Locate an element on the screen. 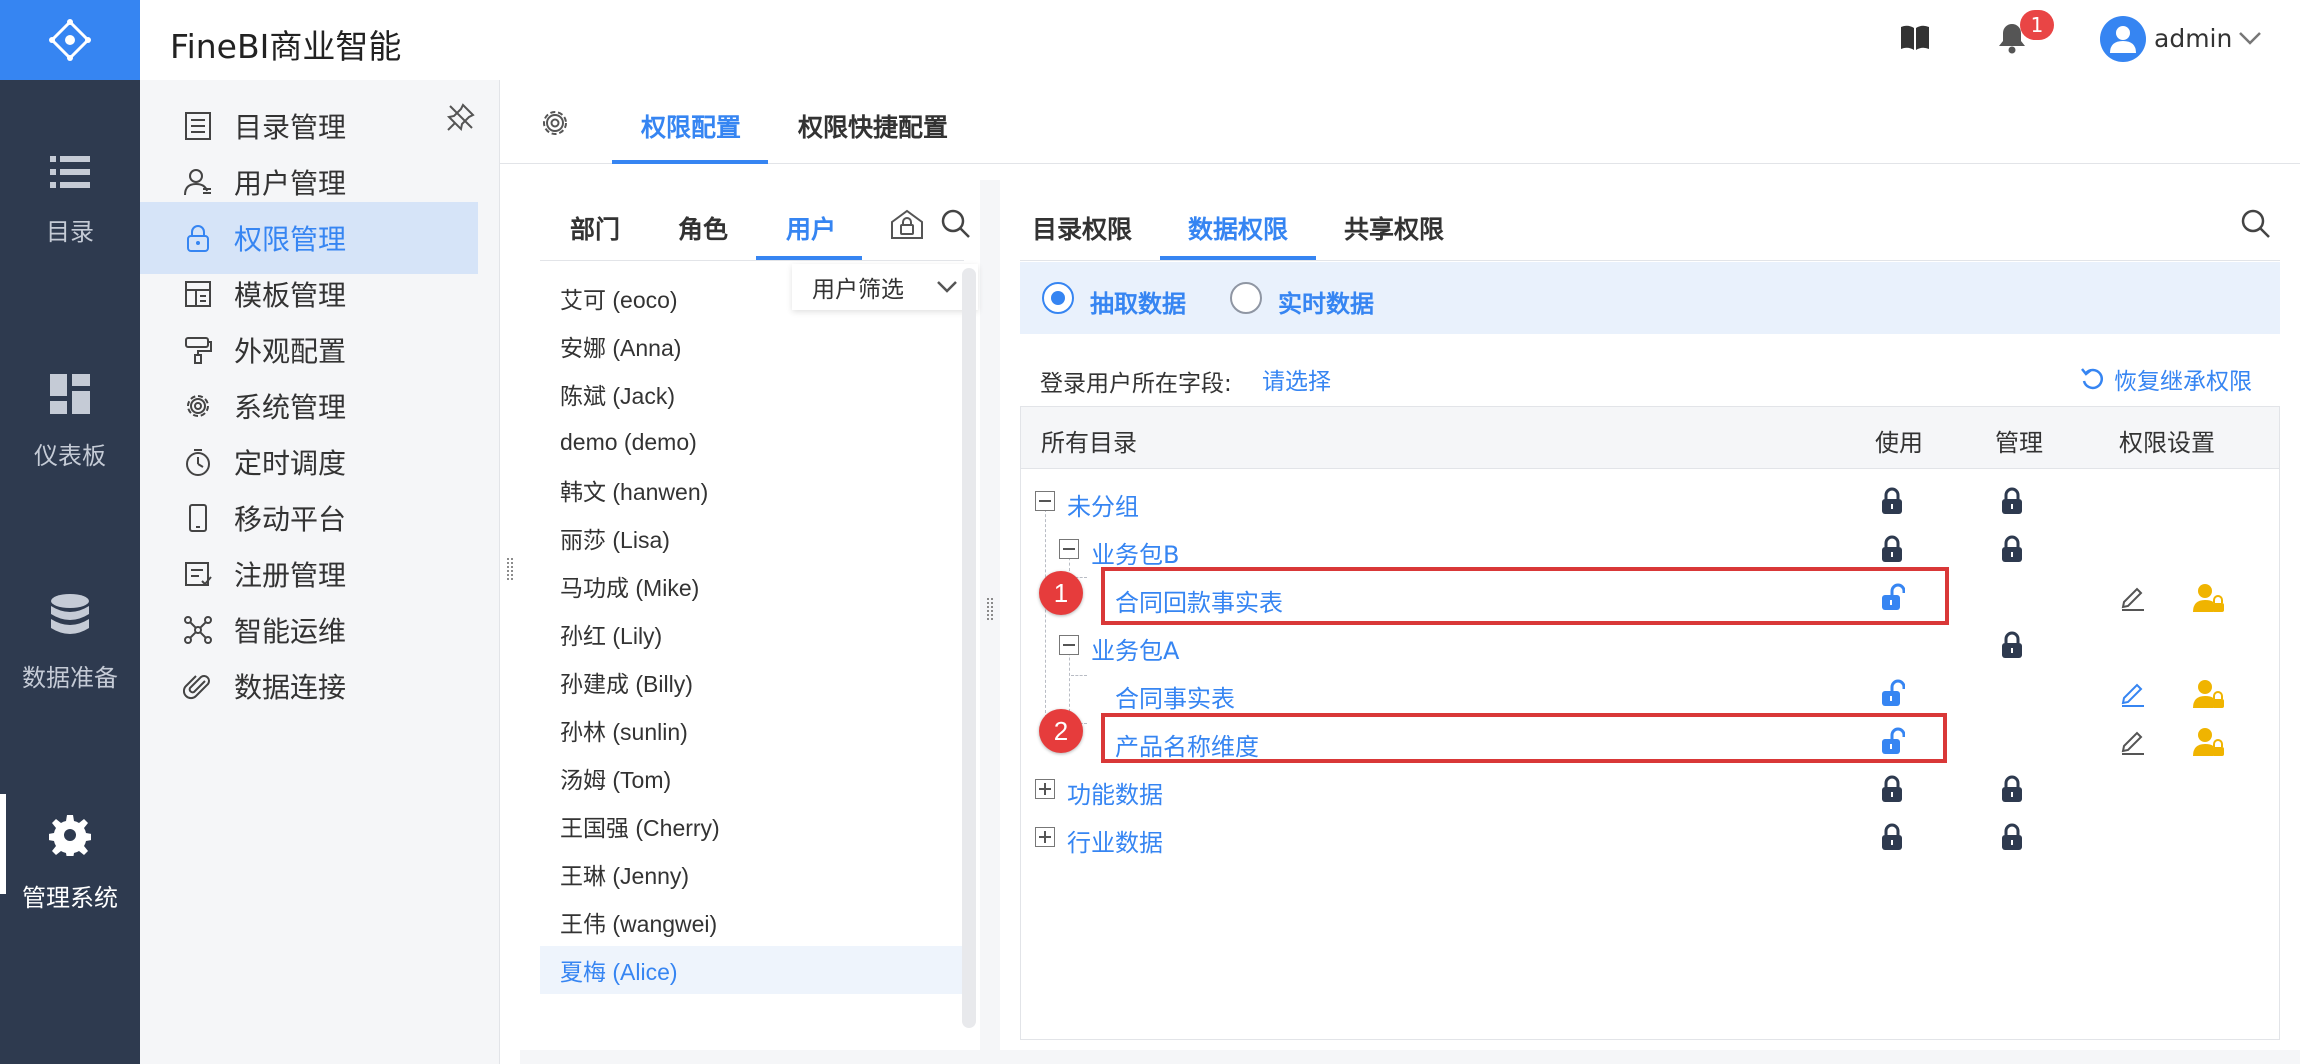 The width and height of the screenshot is (2300, 1064). radio-extract-data is located at coordinates (1058, 298).